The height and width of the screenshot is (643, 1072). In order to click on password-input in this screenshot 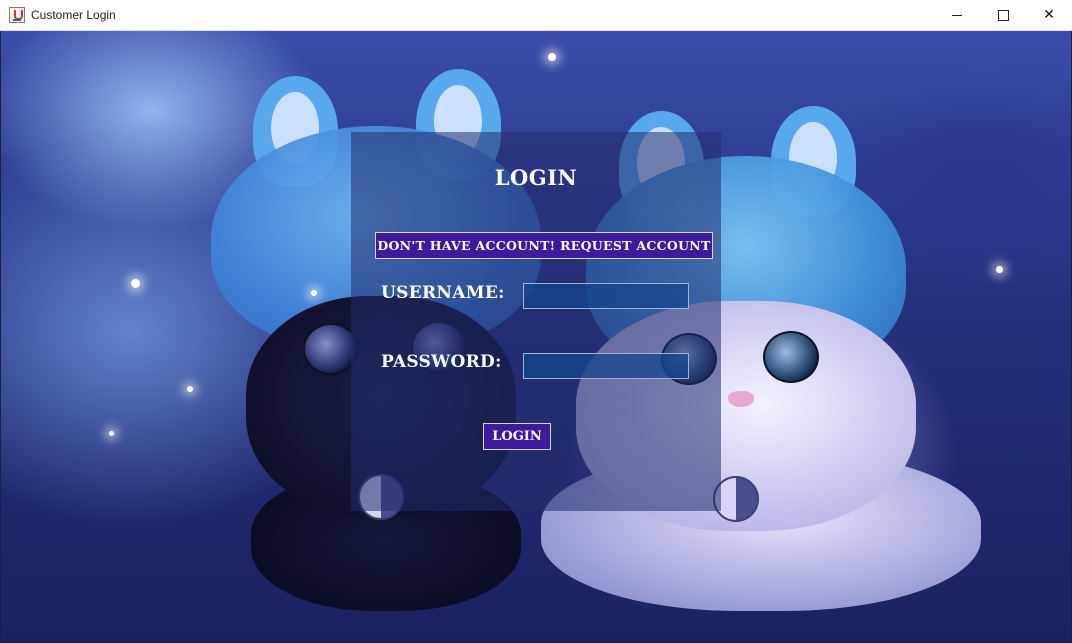, I will do `click(606, 366)`.